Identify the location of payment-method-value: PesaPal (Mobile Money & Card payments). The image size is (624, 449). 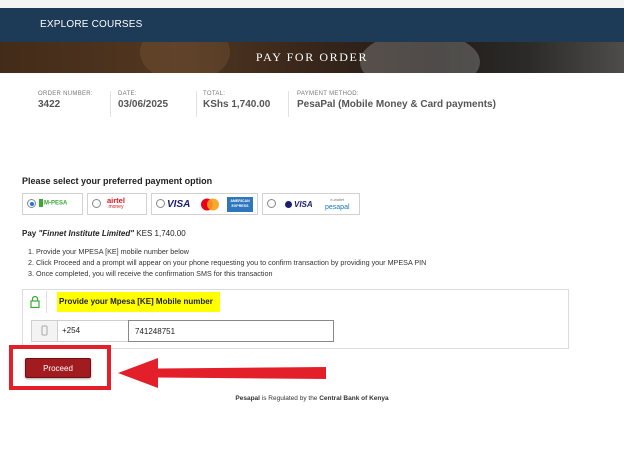
(396, 104).